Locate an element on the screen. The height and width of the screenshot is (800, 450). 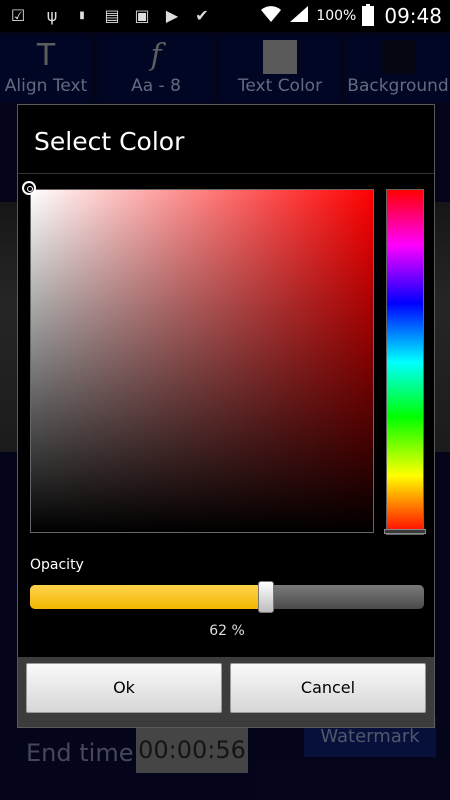
opacity-label: Opacity is located at coordinates (57, 565).